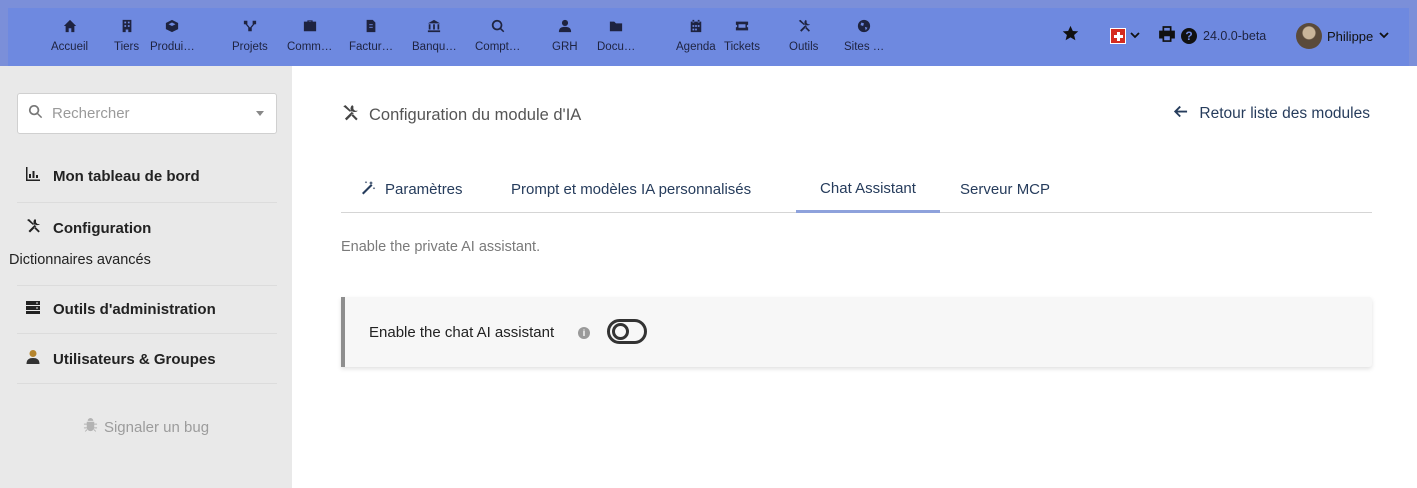 This screenshot has width=1417, height=488. I want to click on dropdown-caret-icon, so click(260, 113).